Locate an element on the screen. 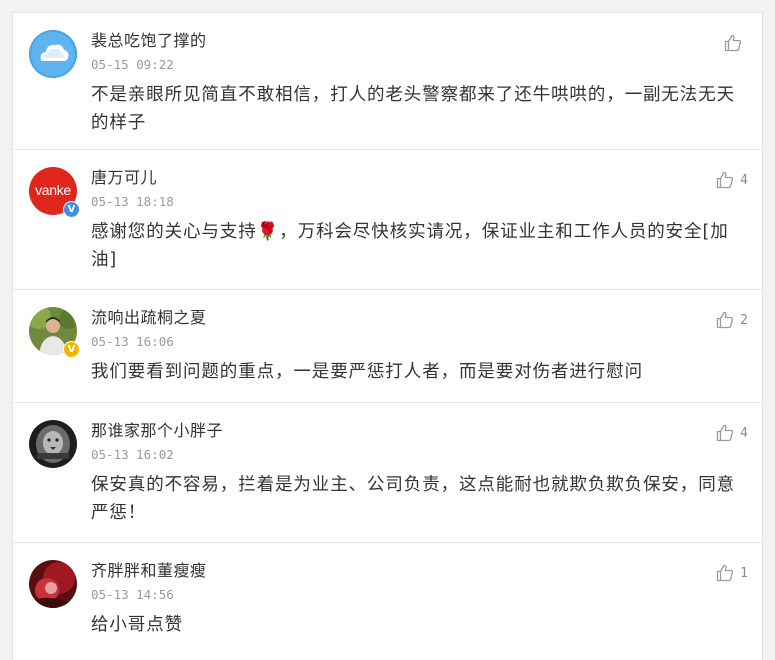  red-photo is located at coordinates (53, 584).